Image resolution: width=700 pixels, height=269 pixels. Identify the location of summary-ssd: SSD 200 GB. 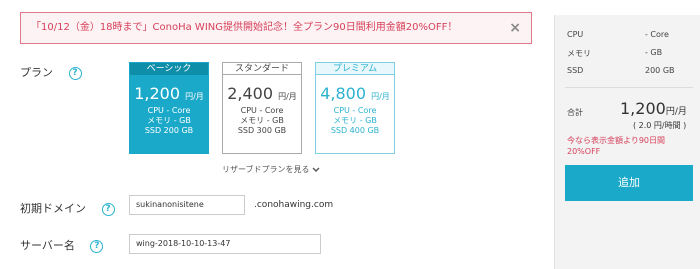
(621, 70).